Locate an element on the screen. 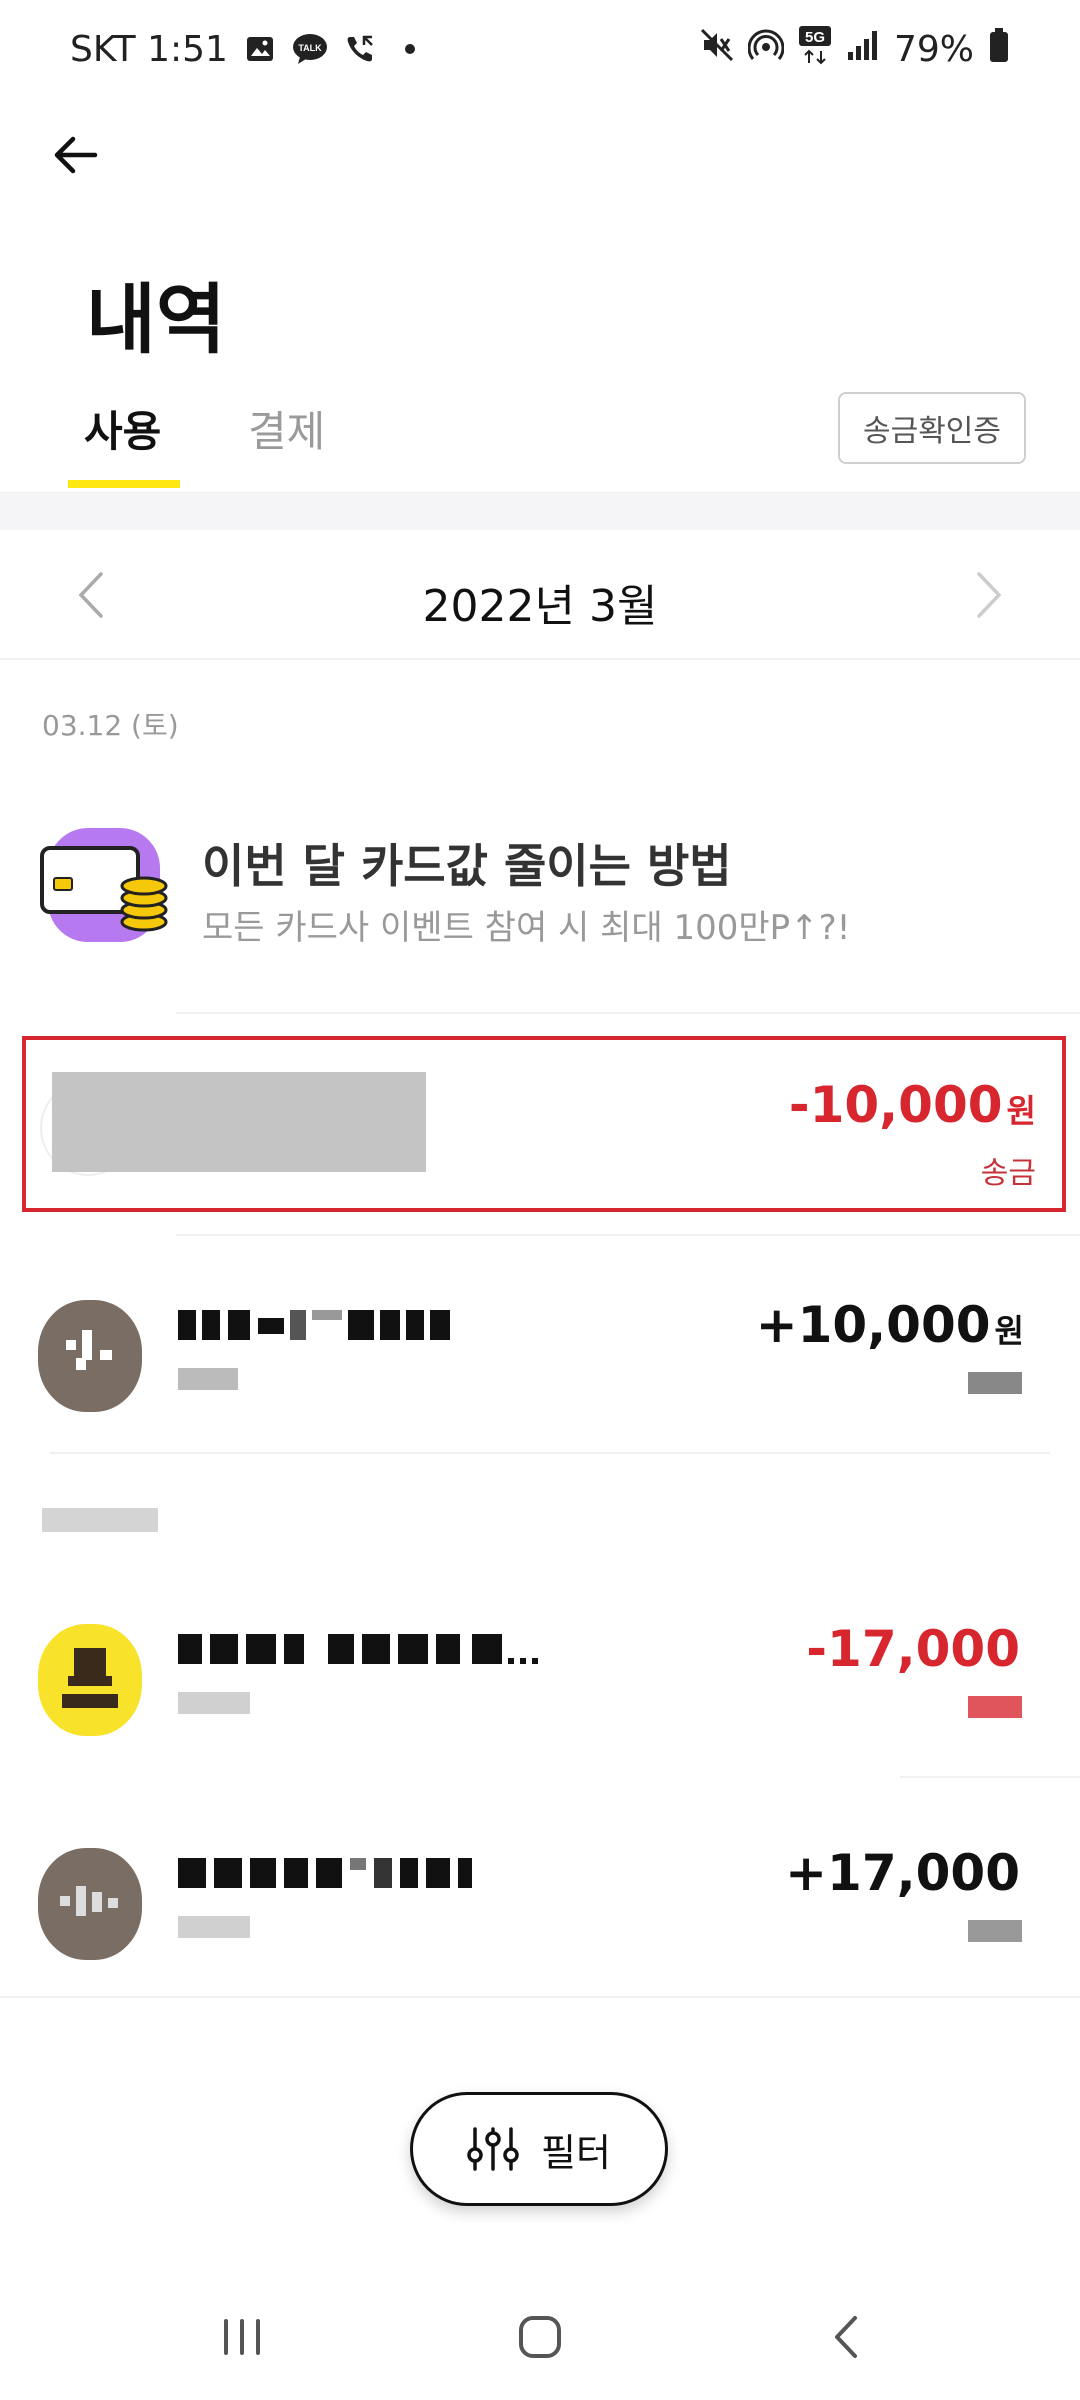  tab-usage: 사용 is located at coordinates (122, 428).